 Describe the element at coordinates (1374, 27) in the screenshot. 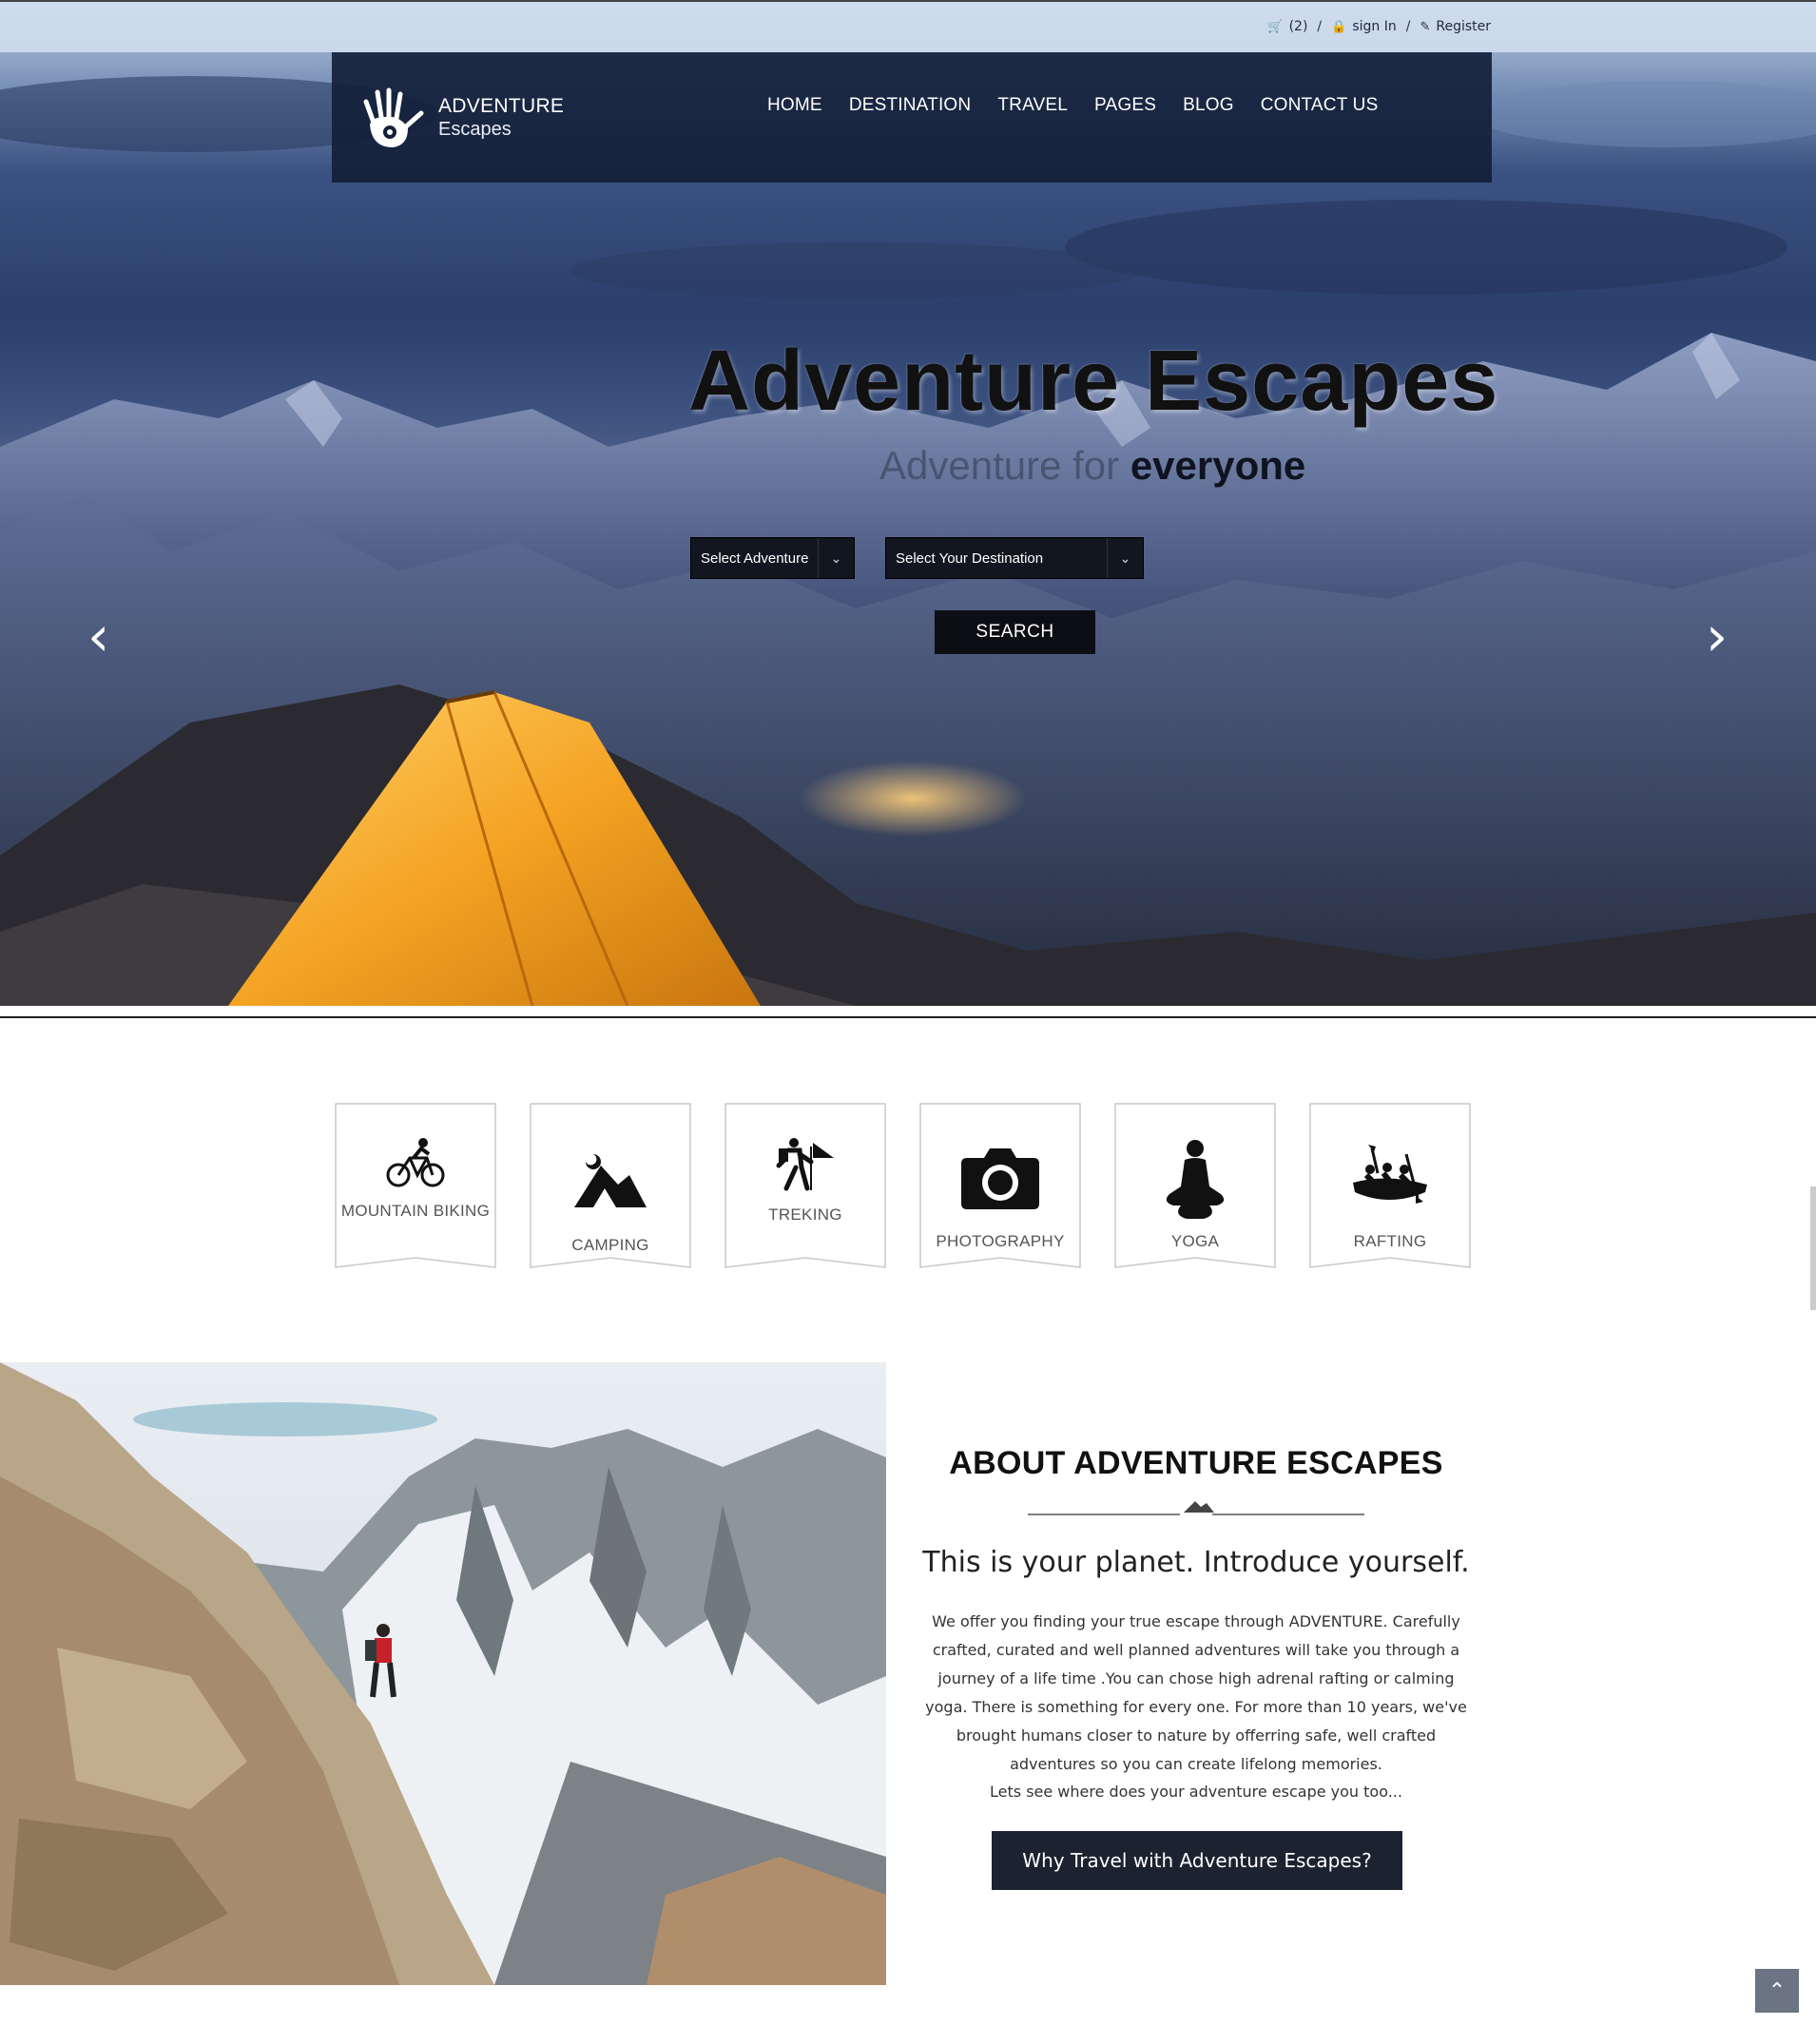

I see `signin-label: sign In` at that location.